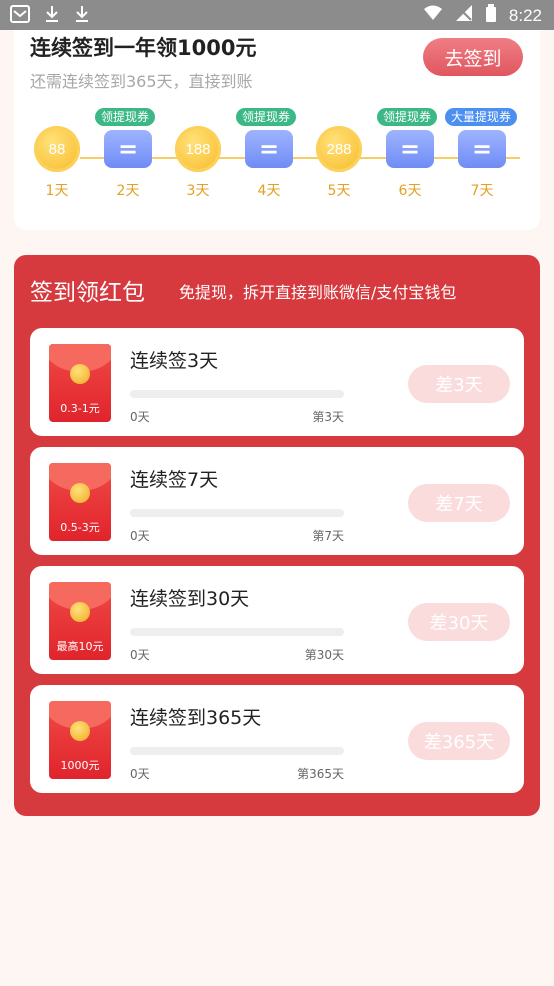 This screenshot has width=554, height=986. What do you see at coordinates (198, 191) in the screenshot?
I see `day-label: 3天` at bounding box center [198, 191].